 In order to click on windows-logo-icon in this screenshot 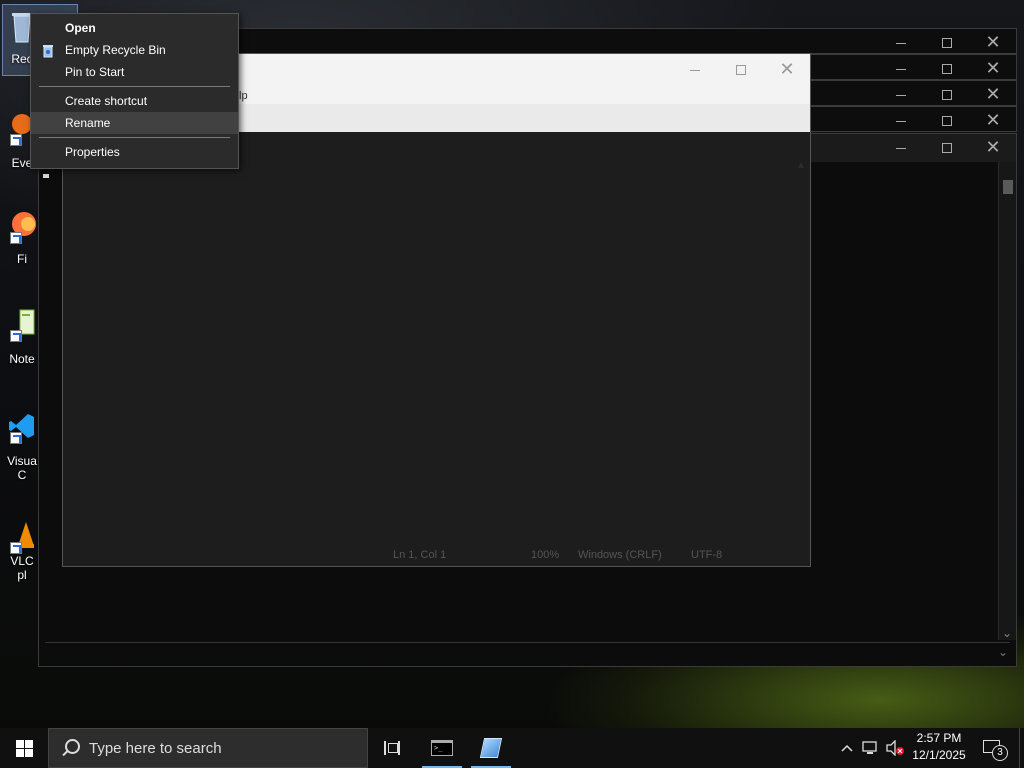, I will do `click(24, 748)`.